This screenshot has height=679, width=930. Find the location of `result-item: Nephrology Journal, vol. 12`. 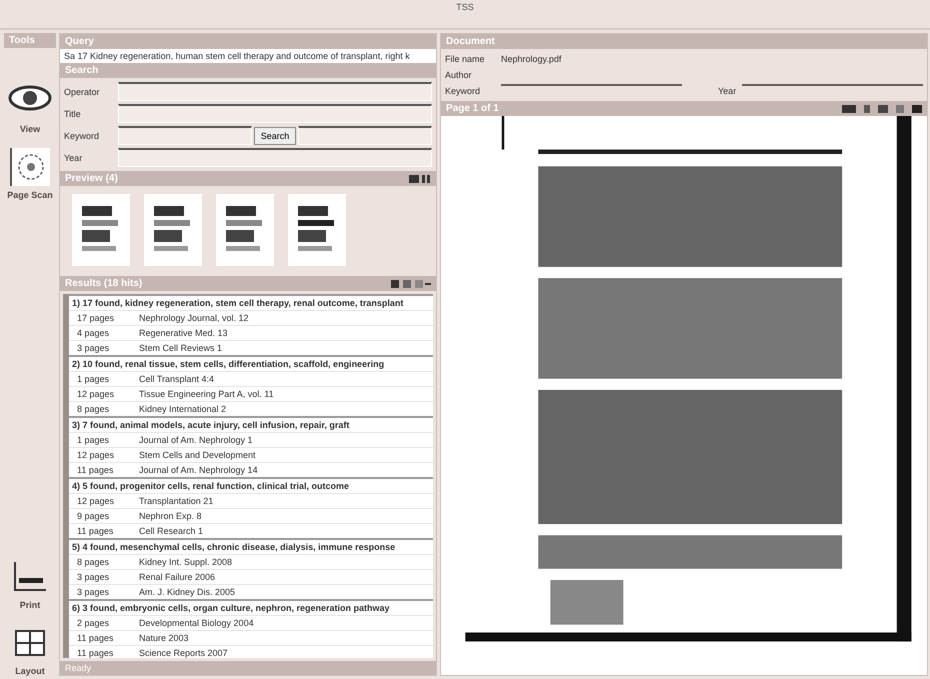

result-item: Nephrology Journal, vol. 12 is located at coordinates (194, 318).